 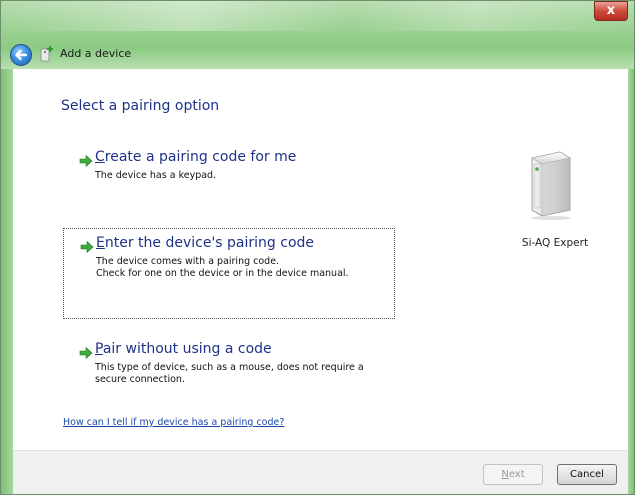 I want to click on option-description: The device has a keypad., so click(x=156, y=175).